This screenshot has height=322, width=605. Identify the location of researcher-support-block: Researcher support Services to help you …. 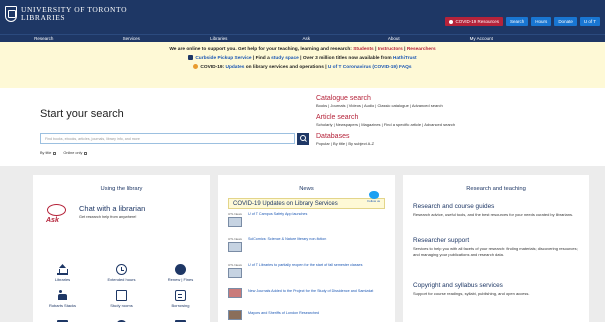
(498, 248).